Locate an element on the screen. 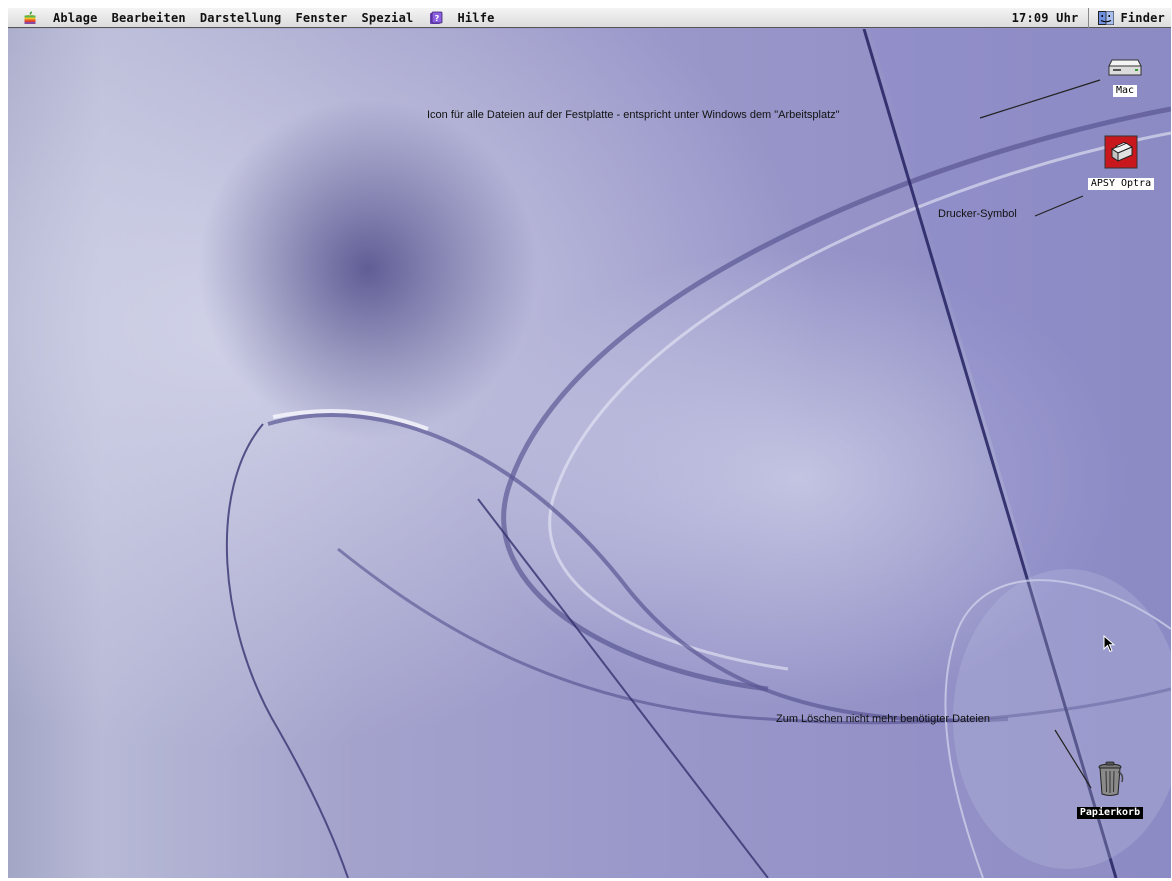  hard-disk-icon is located at coordinates (1125, 67).